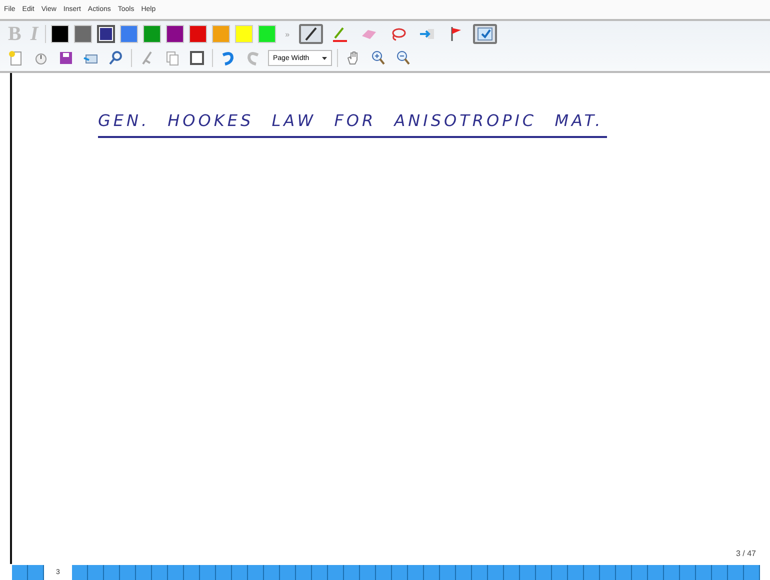 This screenshot has height=580, width=770. What do you see at coordinates (368, 34) in the screenshot?
I see `eraser-icon` at bounding box center [368, 34].